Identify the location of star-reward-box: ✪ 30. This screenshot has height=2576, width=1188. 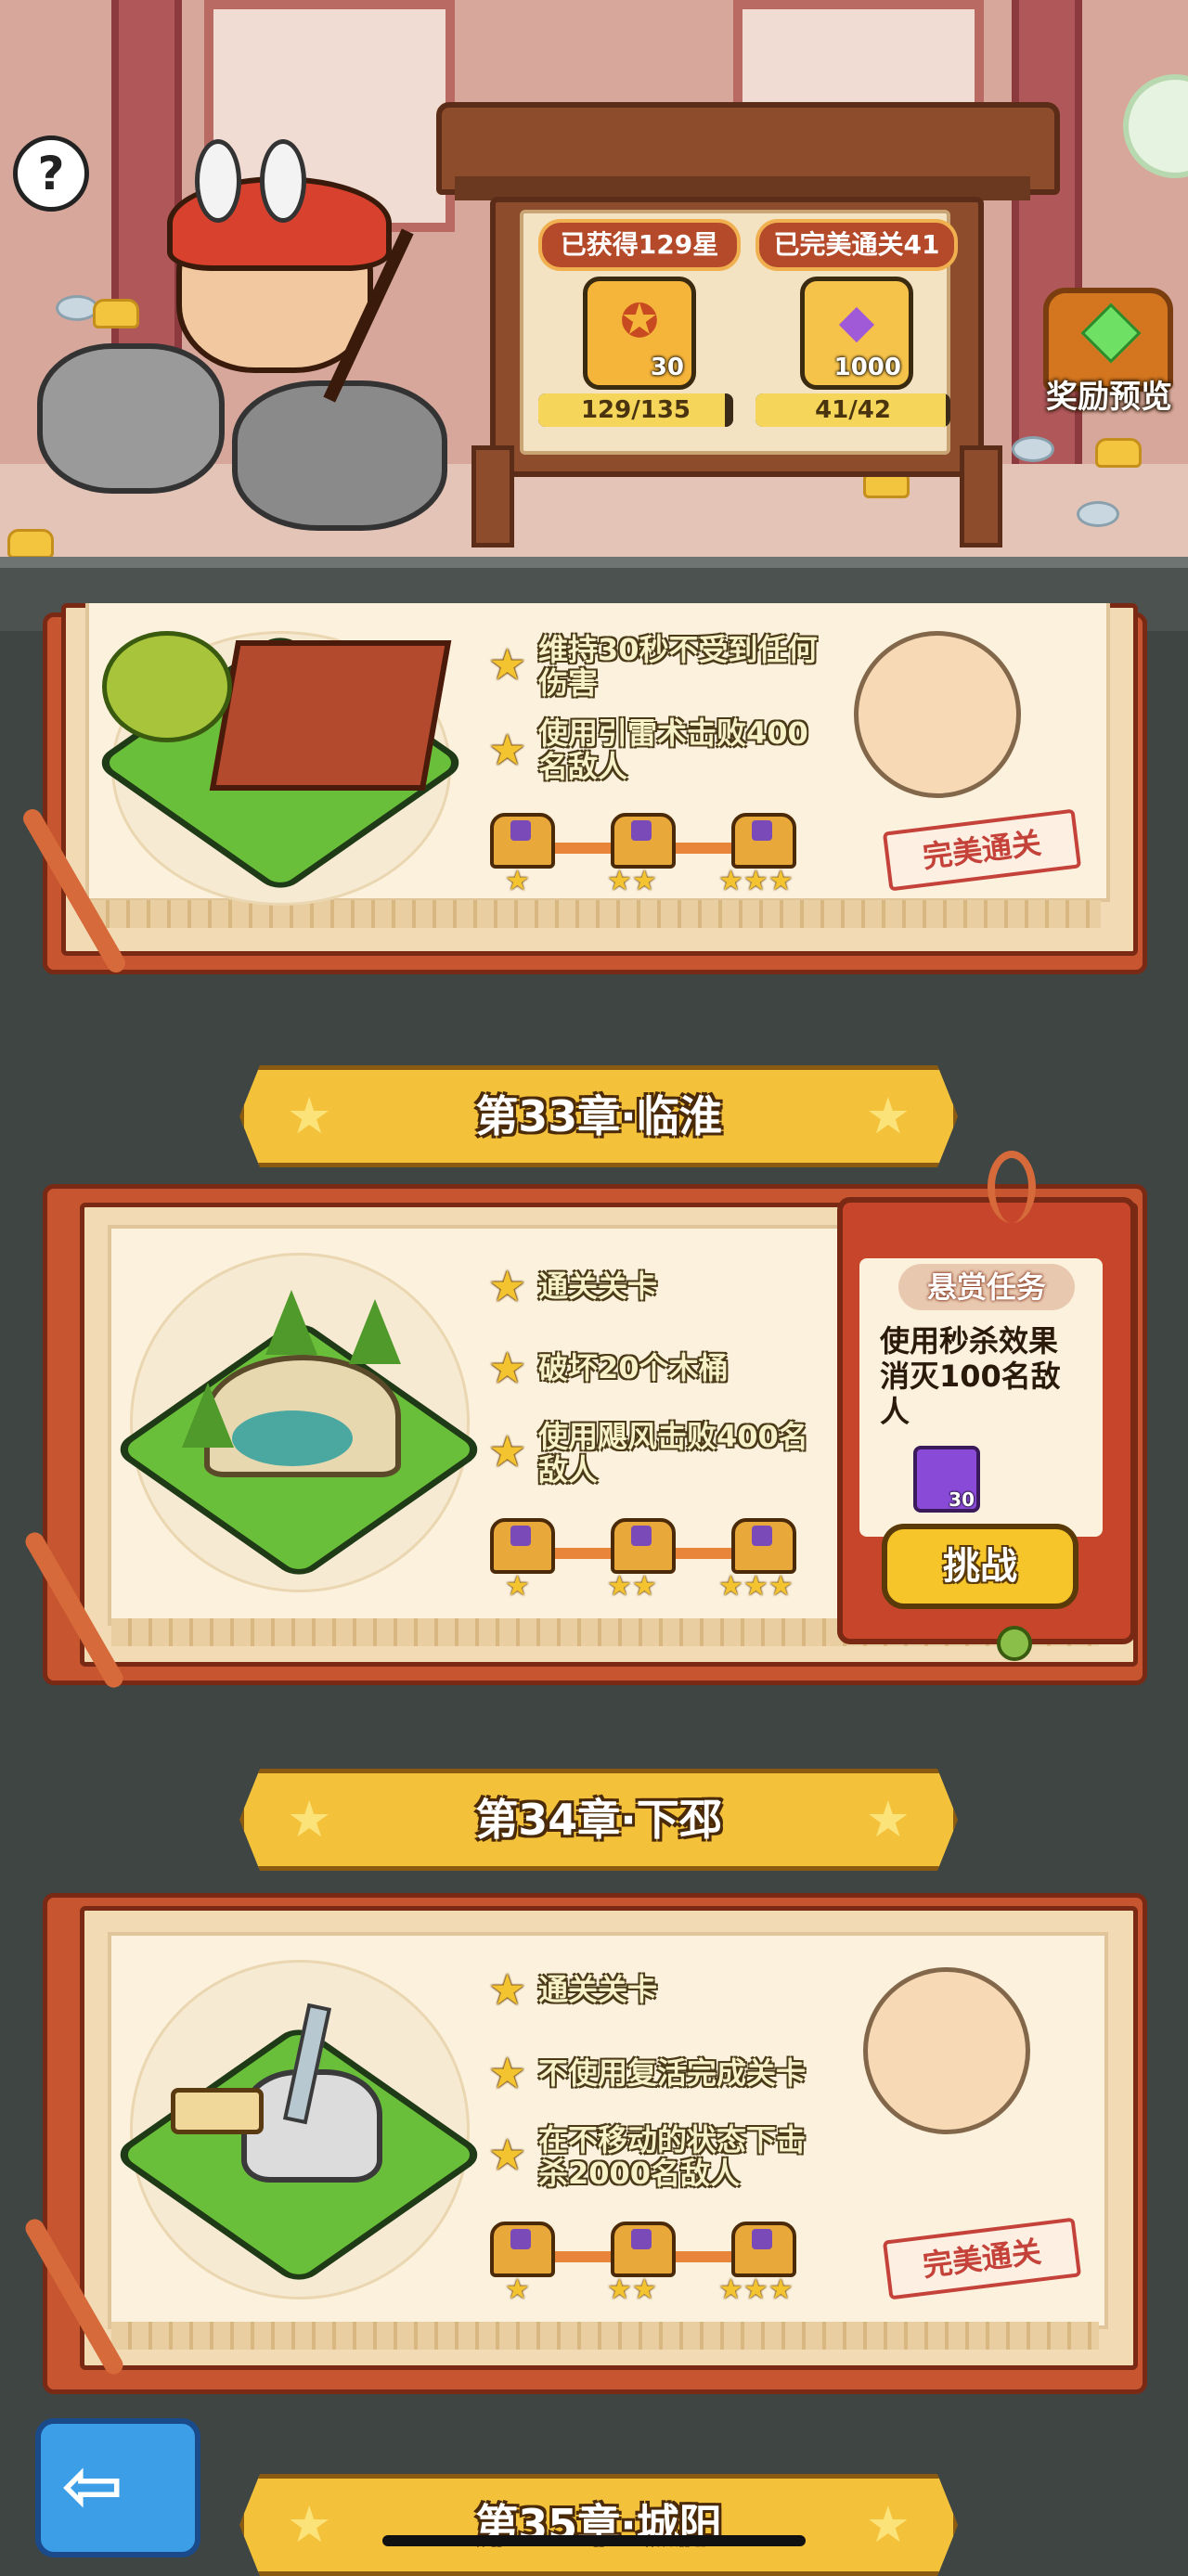
(639, 333).